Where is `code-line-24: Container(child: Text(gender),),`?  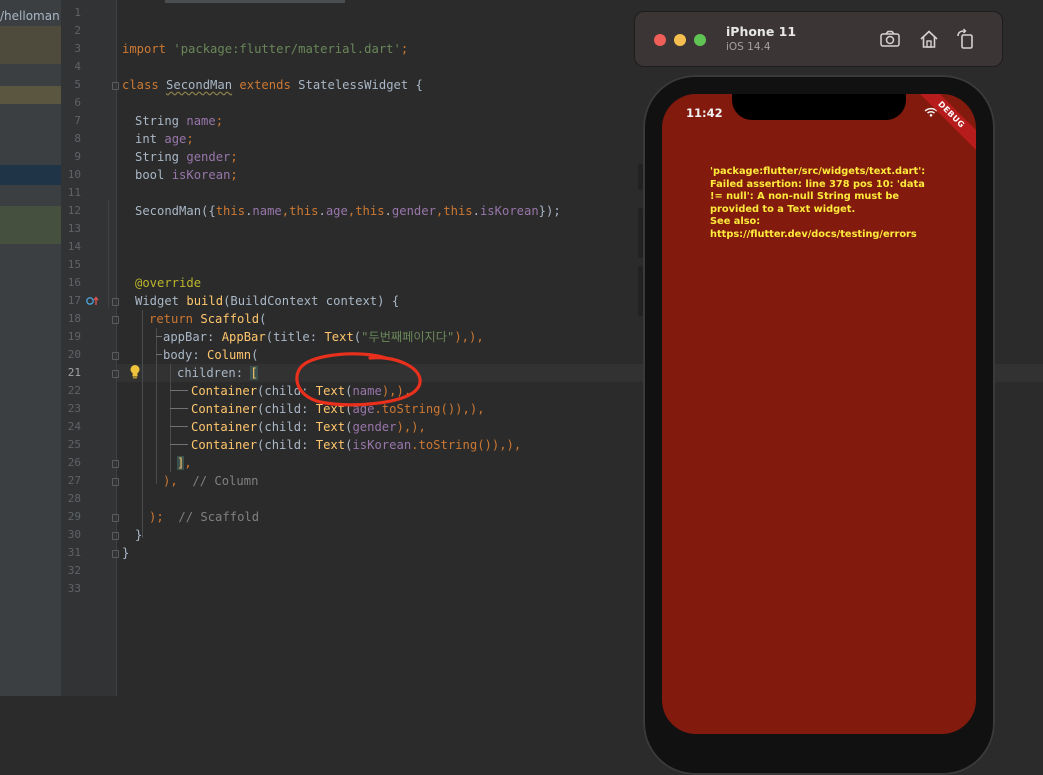
code-line-24: Container(child: Text(gender),), is located at coordinates (308, 427).